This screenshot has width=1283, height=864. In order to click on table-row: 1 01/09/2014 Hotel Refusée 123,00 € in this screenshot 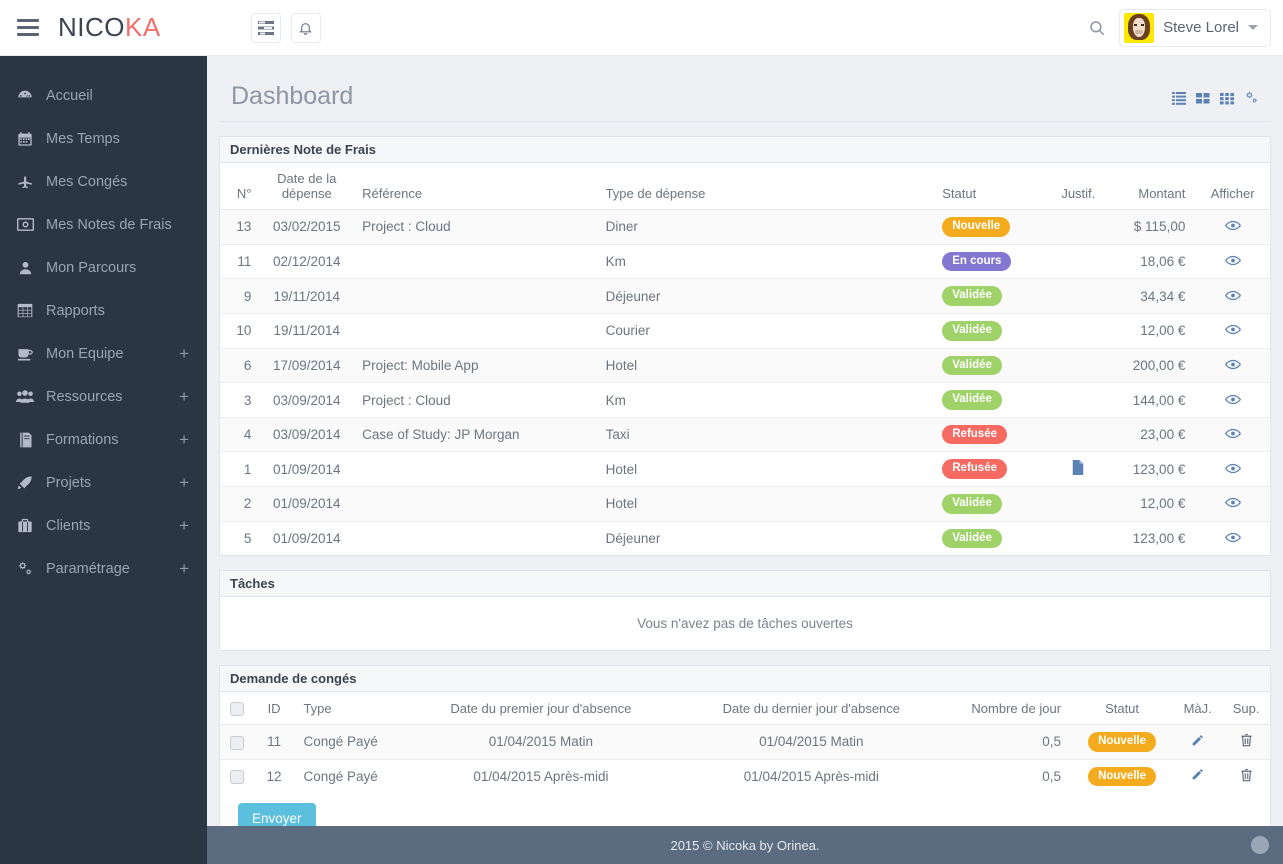, I will do `click(745, 469)`.